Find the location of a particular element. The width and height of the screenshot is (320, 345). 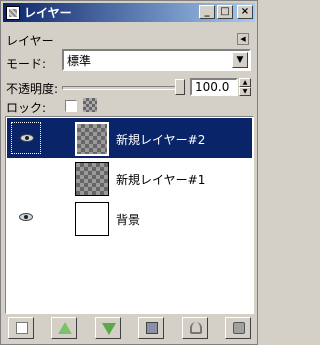

layer-name: 新規レイヤー#2 is located at coordinates (160, 139).